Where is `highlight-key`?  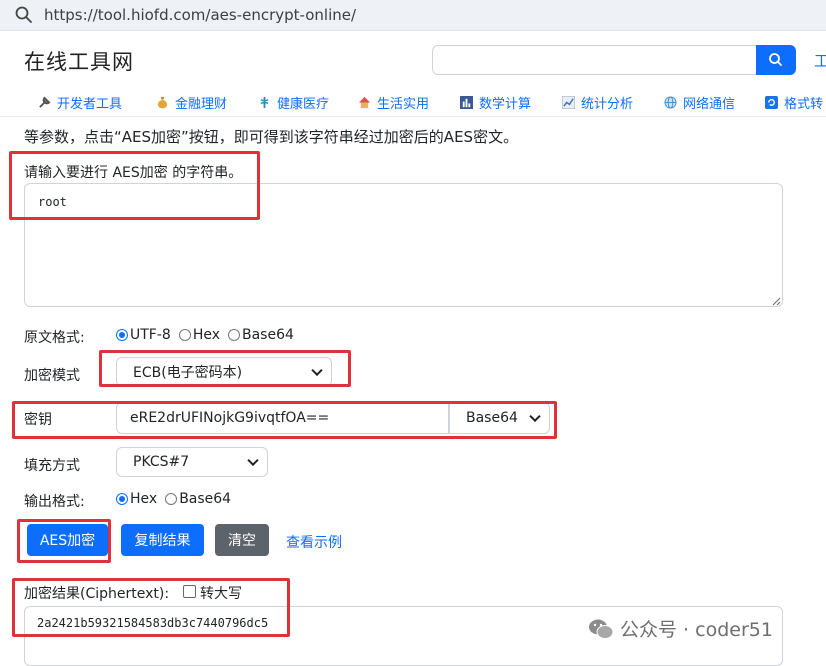
highlight-key is located at coordinates (284, 420).